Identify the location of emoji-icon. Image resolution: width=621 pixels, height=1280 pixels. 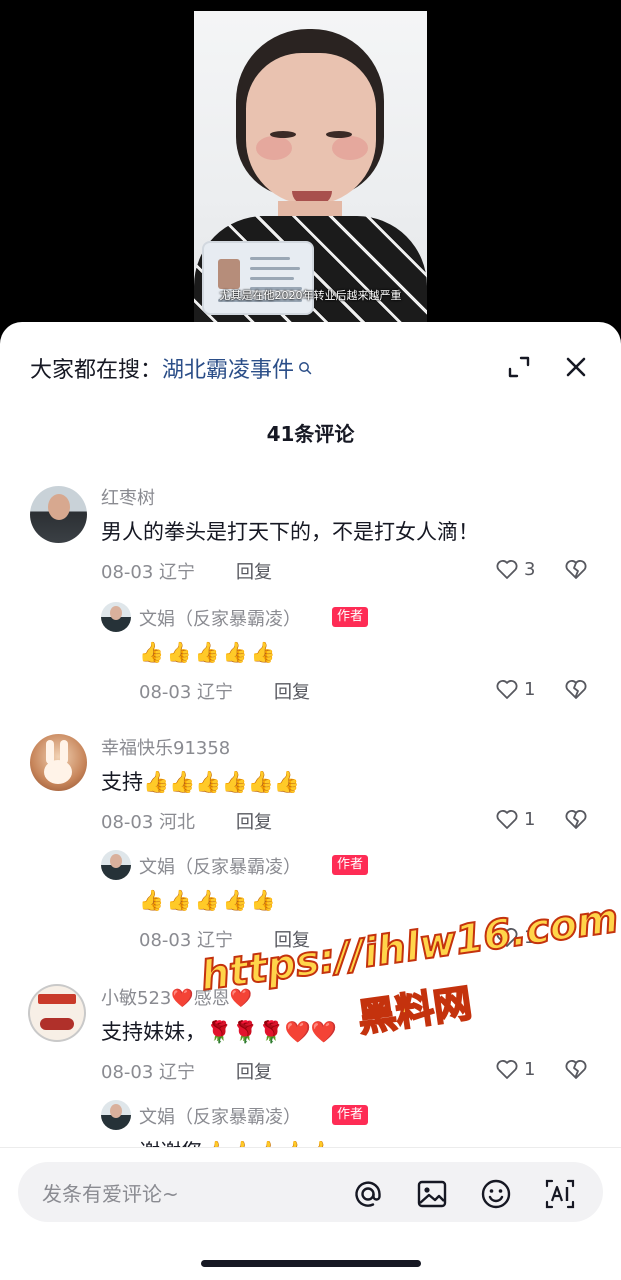
(496, 1194).